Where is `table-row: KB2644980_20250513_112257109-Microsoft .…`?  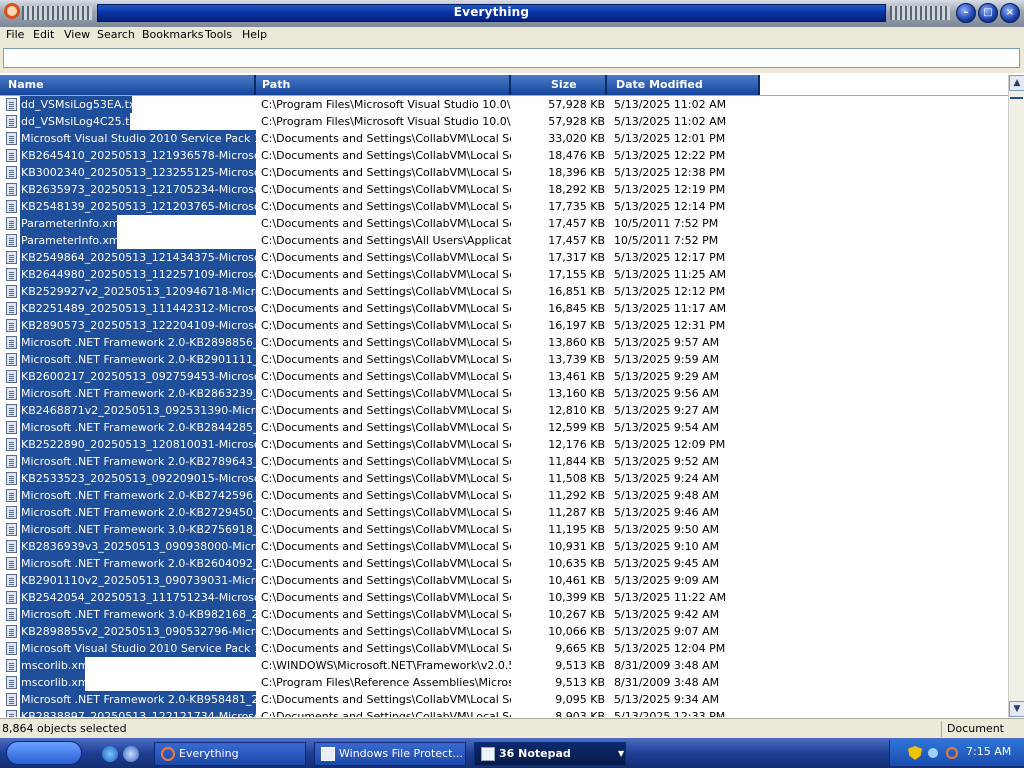
table-row: KB2644980_20250513_112257109-Microsoft .… is located at coordinates (504, 274).